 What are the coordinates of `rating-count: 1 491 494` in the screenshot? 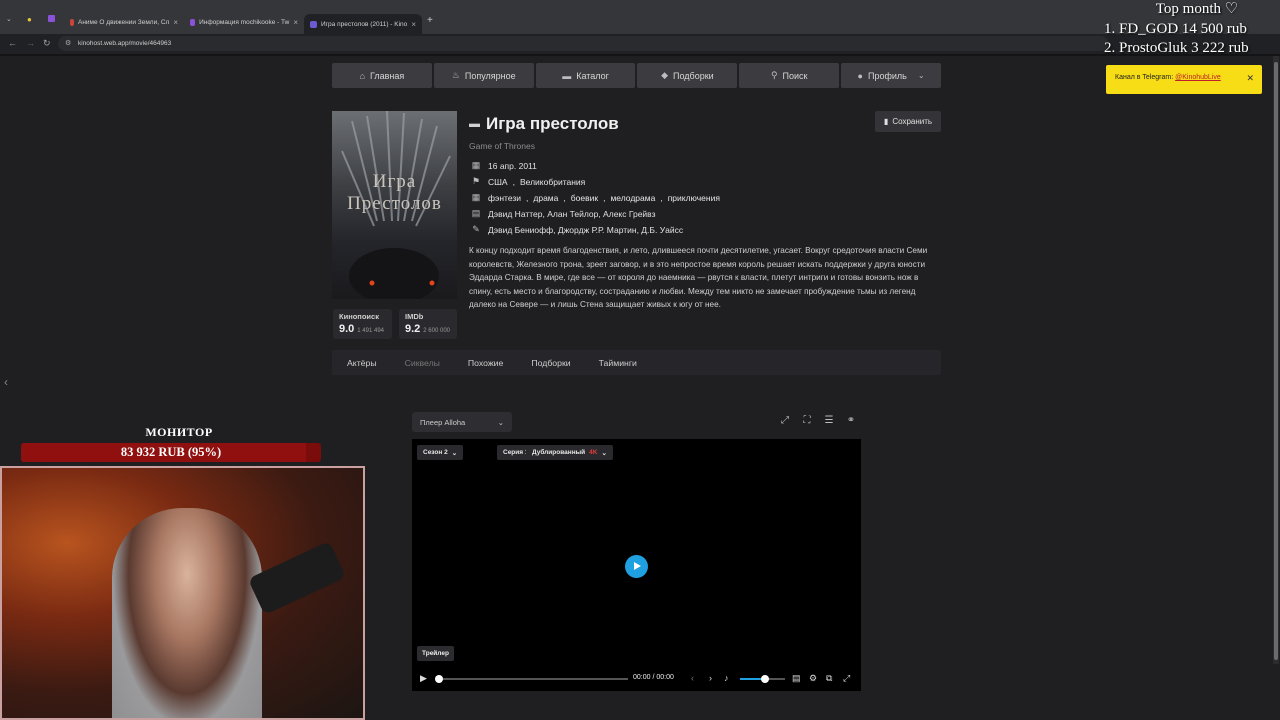 It's located at (370, 331).